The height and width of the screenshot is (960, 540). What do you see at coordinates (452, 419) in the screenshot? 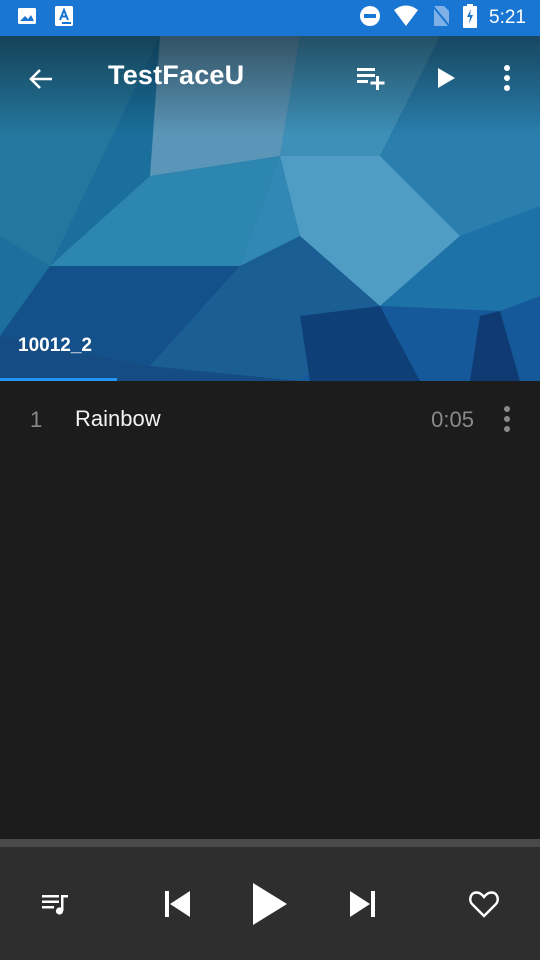
I see `track-duration: 0:05` at bounding box center [452, 419].